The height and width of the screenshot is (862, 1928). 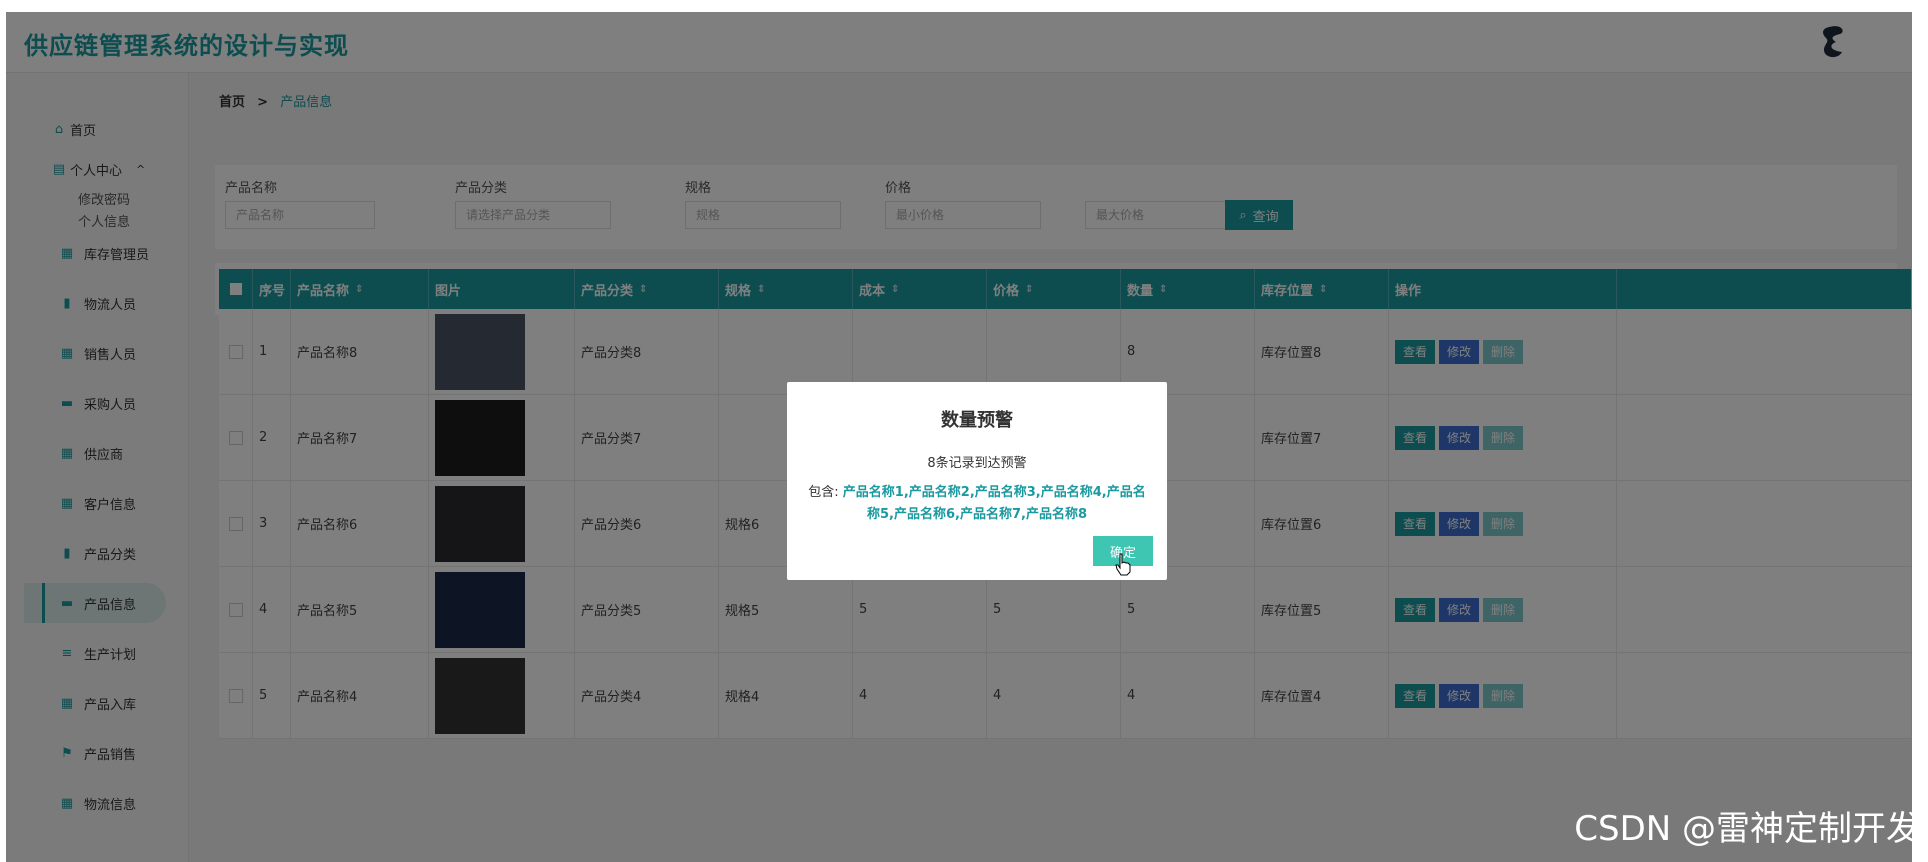 What do you see at coordinates (823, 492) in the screenshot?
I see `dialog-prefix: 包含:` at bounding box center [823, 492].